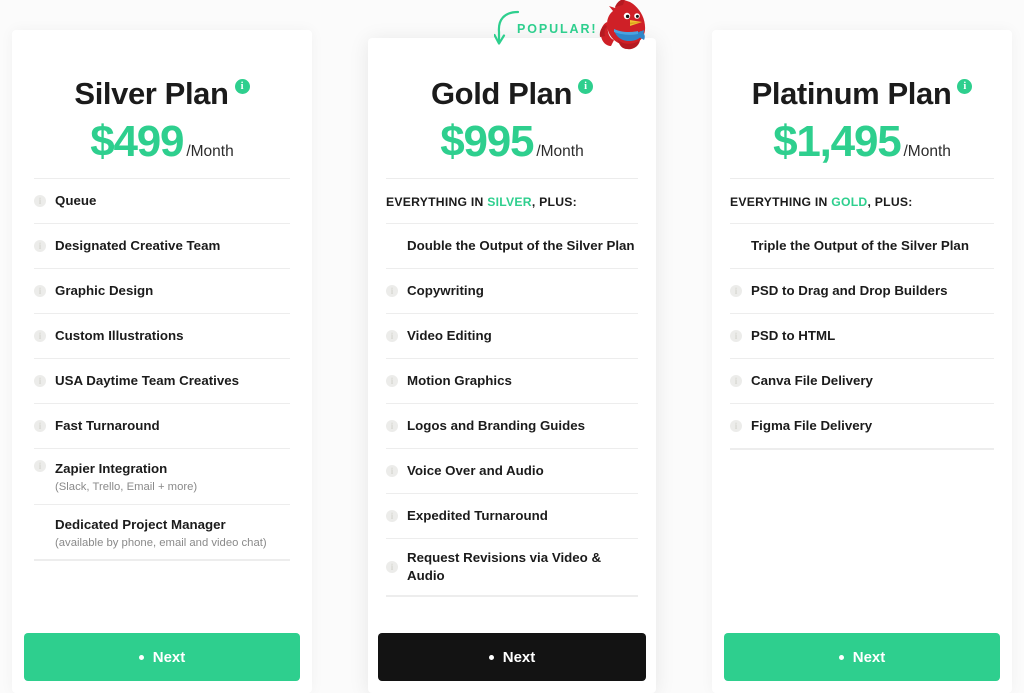  What do you see at coordinates (104, 291) in the screenshot?
I see `feature-label: Graphic Design` at bounding box center [104, 291].